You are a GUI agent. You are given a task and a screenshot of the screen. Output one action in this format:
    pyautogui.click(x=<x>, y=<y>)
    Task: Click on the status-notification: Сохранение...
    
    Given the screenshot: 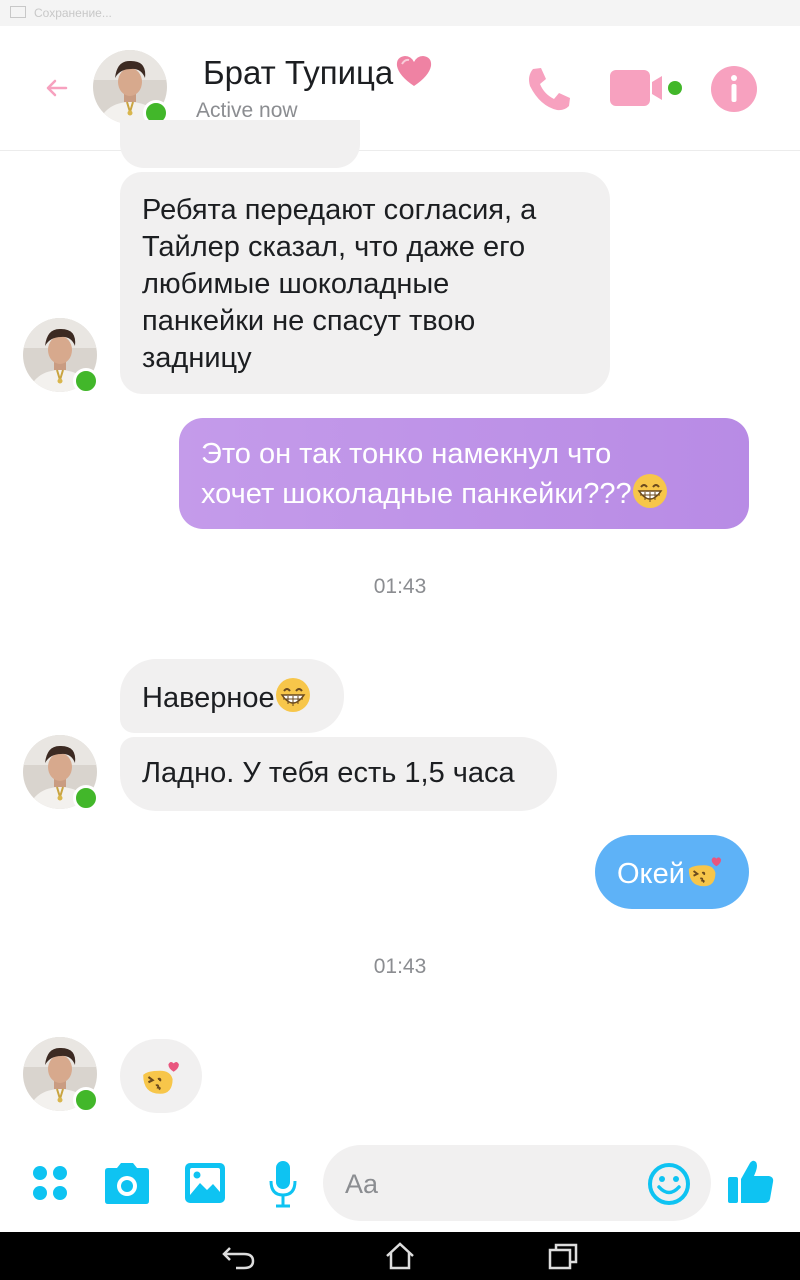 What is the action you would take?
    pyautogui.click(x=61, y=13)
    